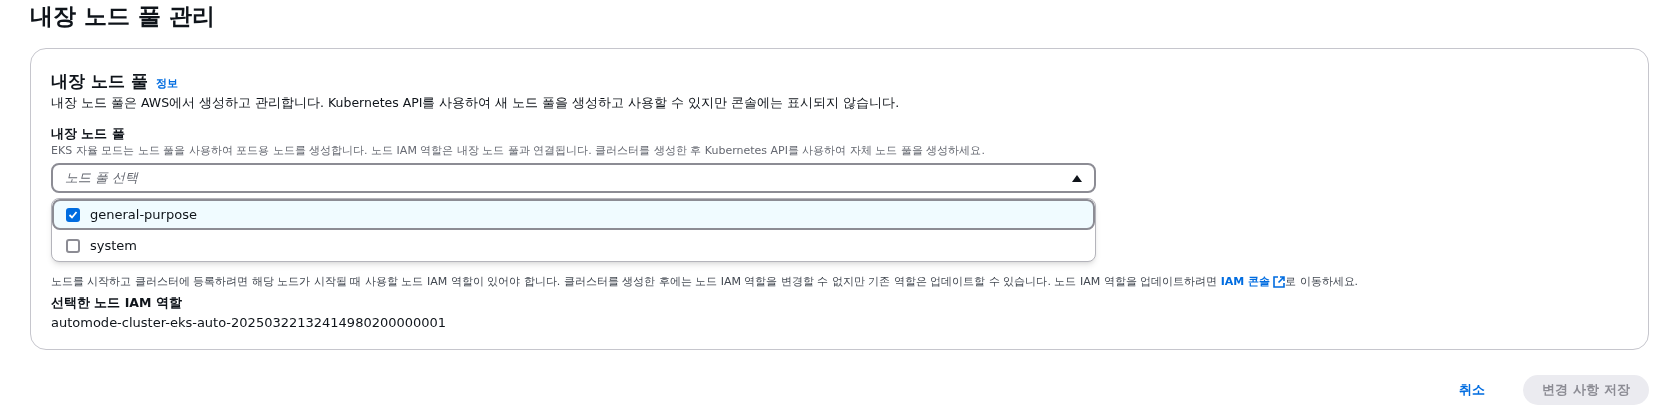 Image resolution: width=1679 pixels, height=420 pixels. What do you see at coordinates (573, 214) in the screenshot?
I see `dropdown-option: general-purpose` at bounding box center [573, 214].